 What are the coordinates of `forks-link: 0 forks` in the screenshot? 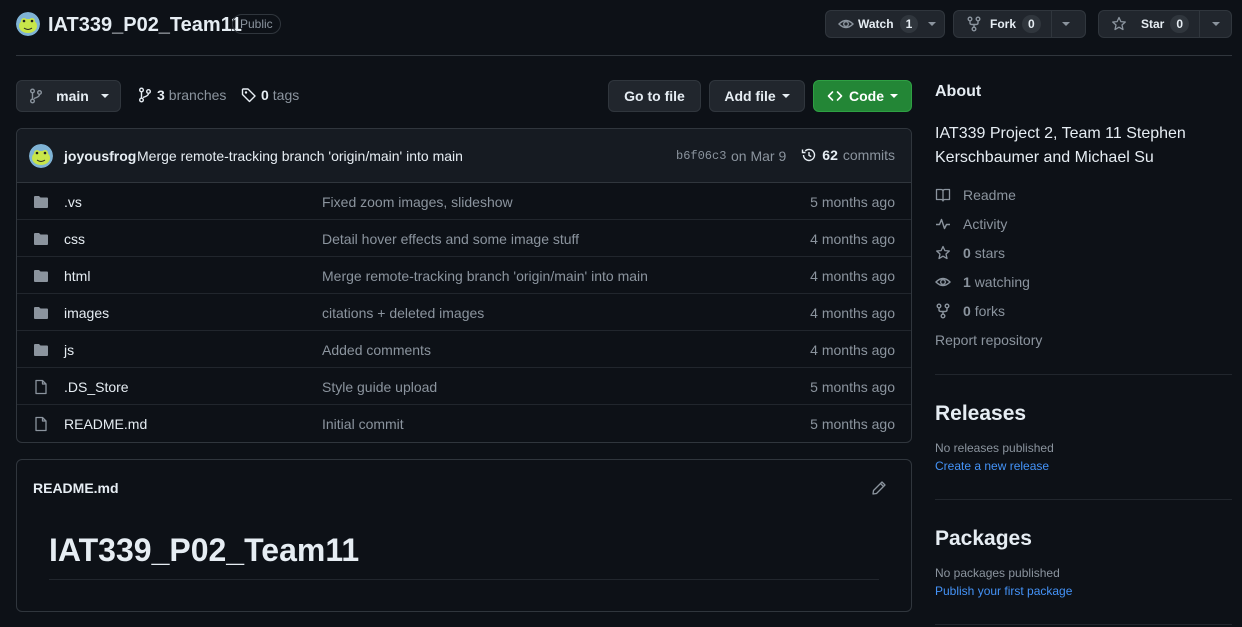 It's located at (970, 311).